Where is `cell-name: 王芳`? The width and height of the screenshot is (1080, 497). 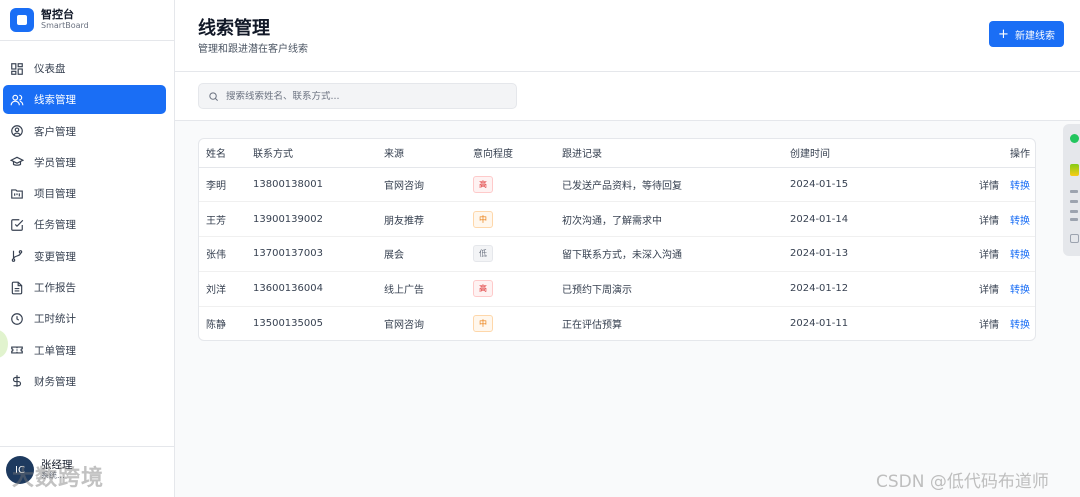 cell-name: 王芳 is located at coordinates (226, 219).